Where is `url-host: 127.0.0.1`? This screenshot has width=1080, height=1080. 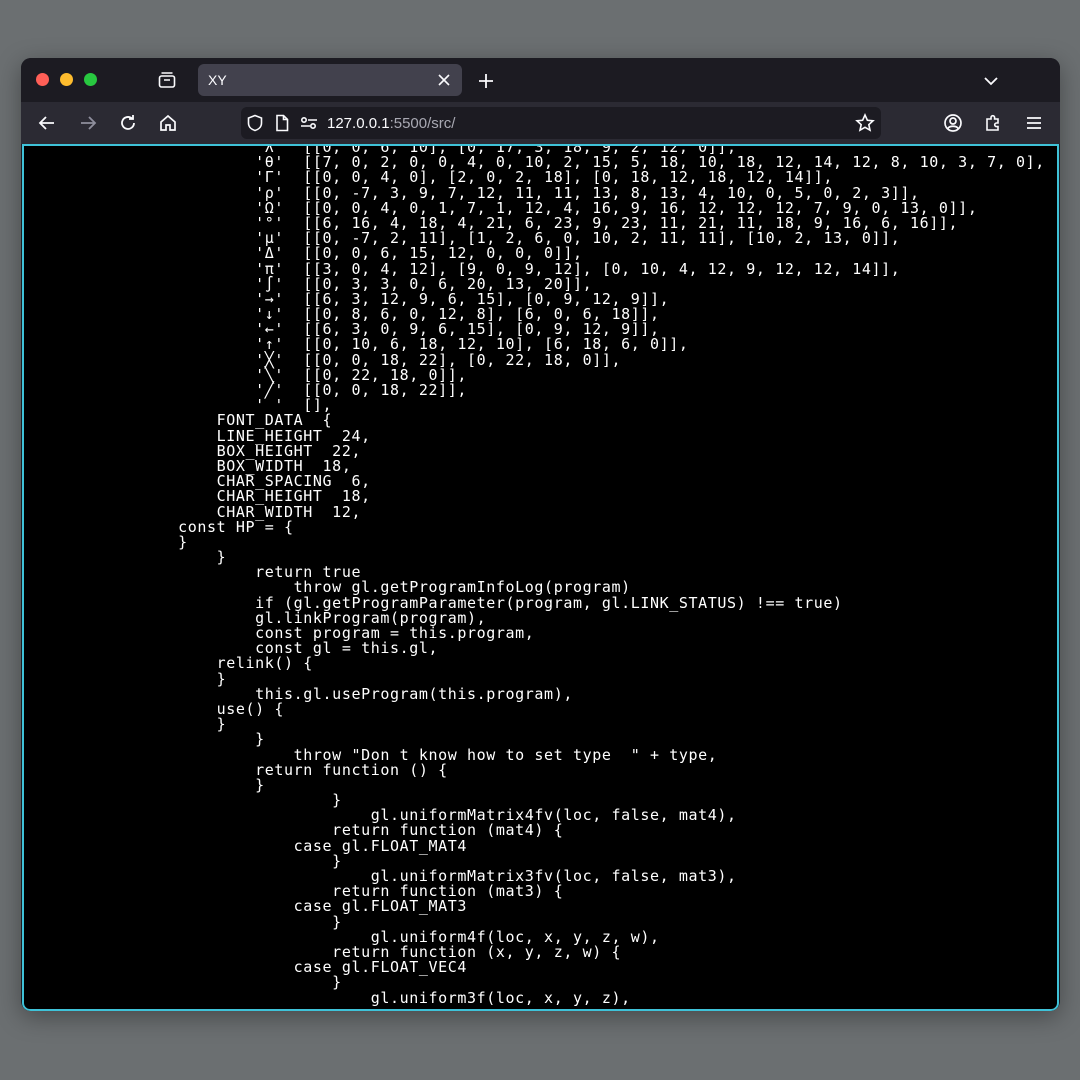 url-host: 127.0.0.1 is located at coordinates (358, 123).